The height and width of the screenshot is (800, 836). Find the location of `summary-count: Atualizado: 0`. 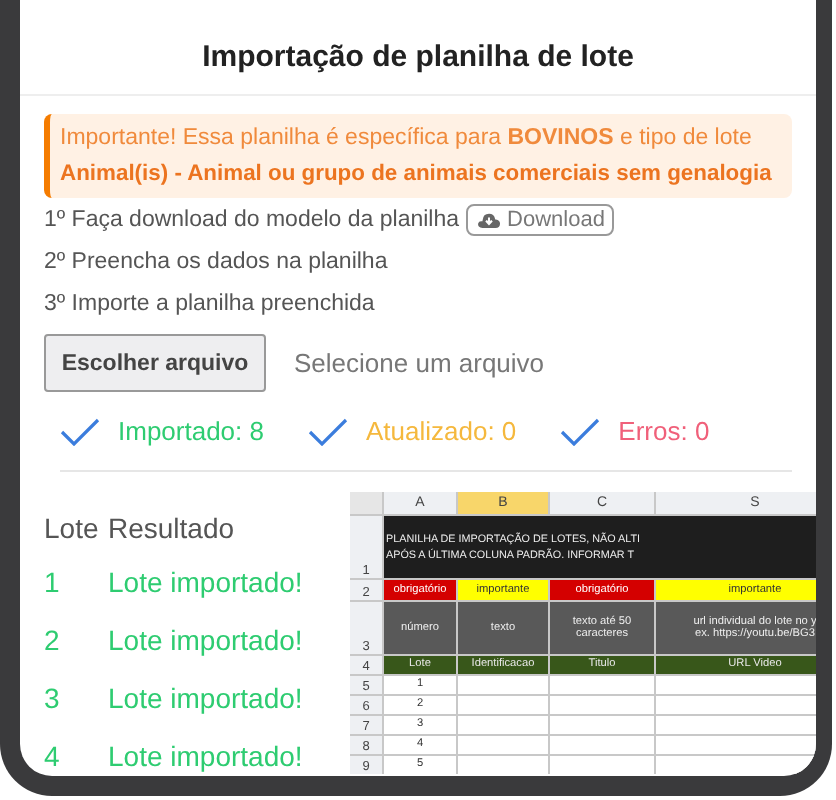

summary-count: Atualizado: 0 is located at coordinates (441, 431).